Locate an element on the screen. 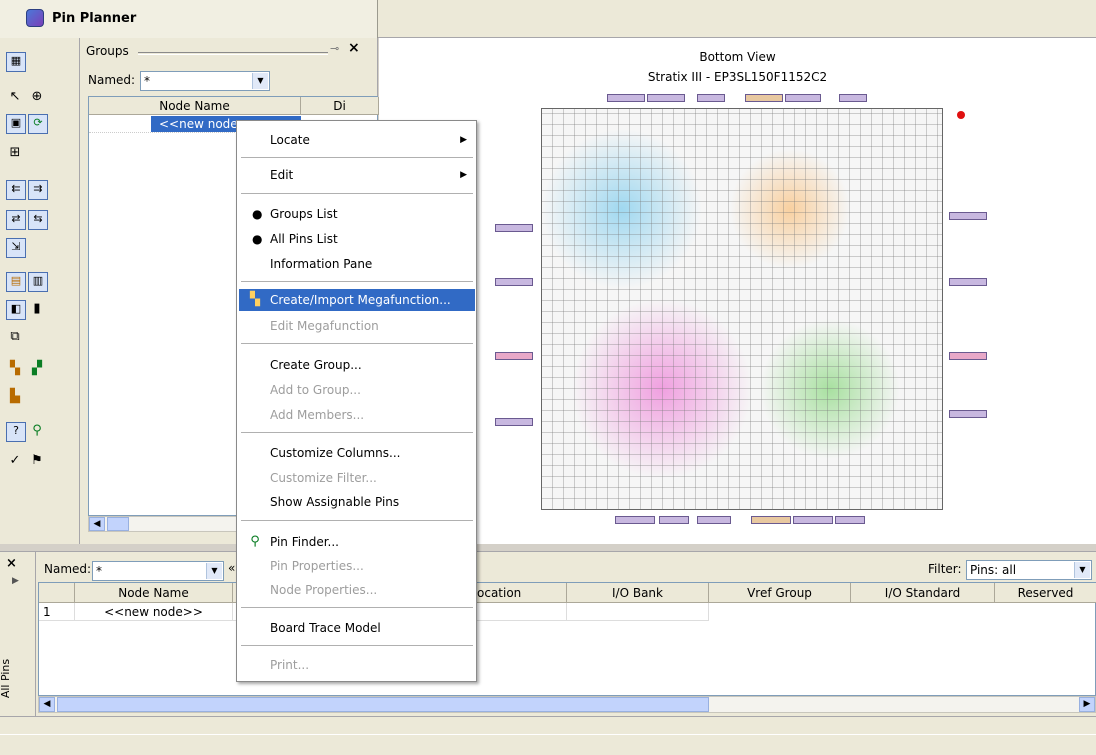 This screenshot has height=755, width=1096. menu-item-information-pane: Information Pane is located at coordinates (357, 264).